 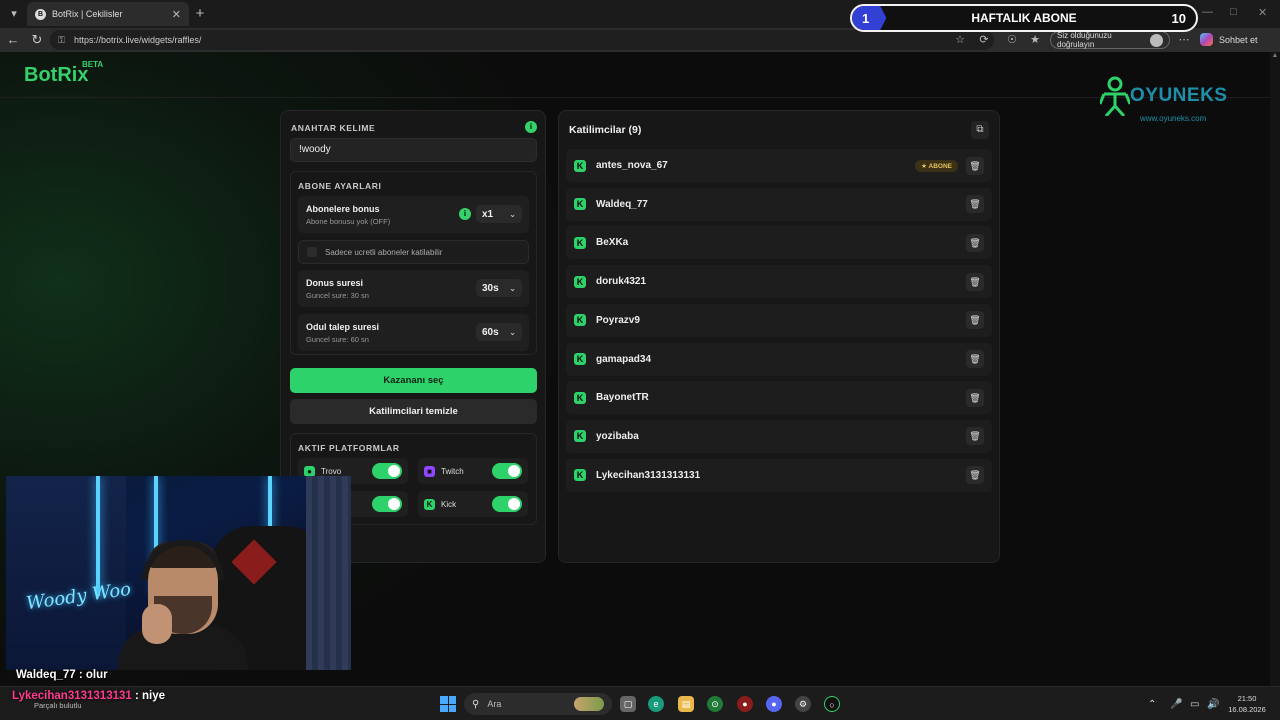 What do you see at coordinates (13, 40) in the screenshot?
I see `back-icon: ←` at bounding box center [13, 40].